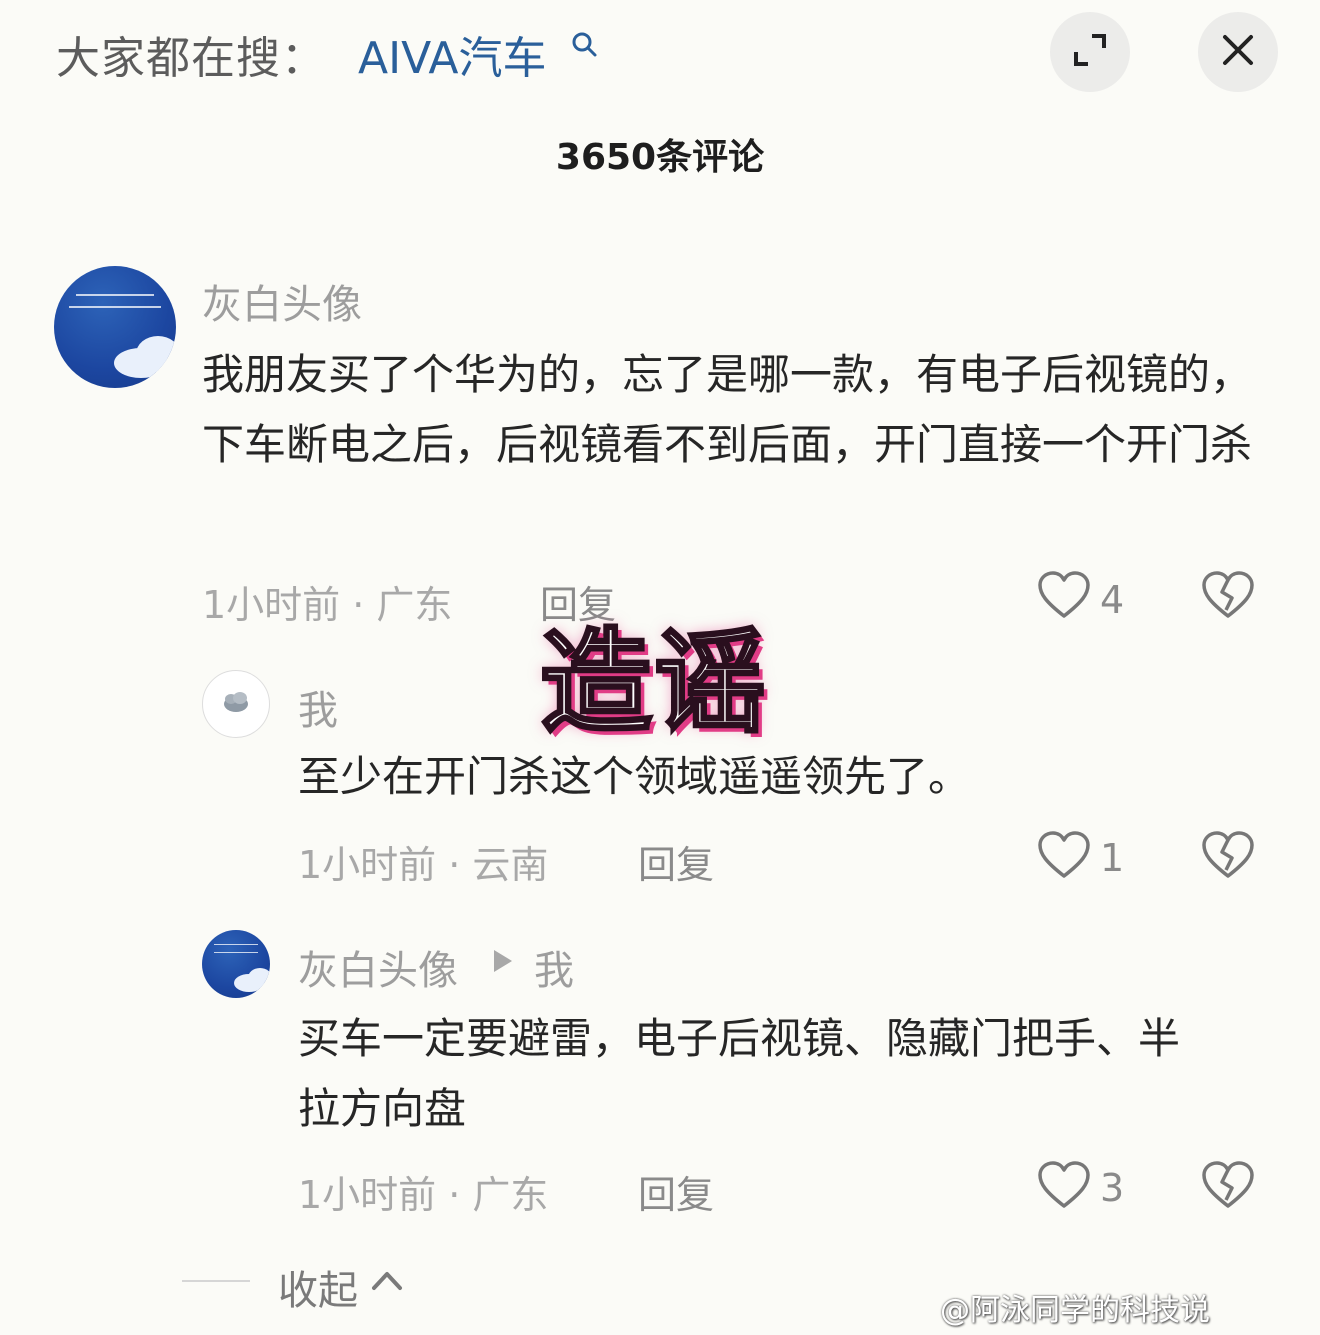 Image resolution: width=1320 pixels, height=1335 pixels. I want to click on search-suggestion-link: AIVA汽车, so click(452, 54).